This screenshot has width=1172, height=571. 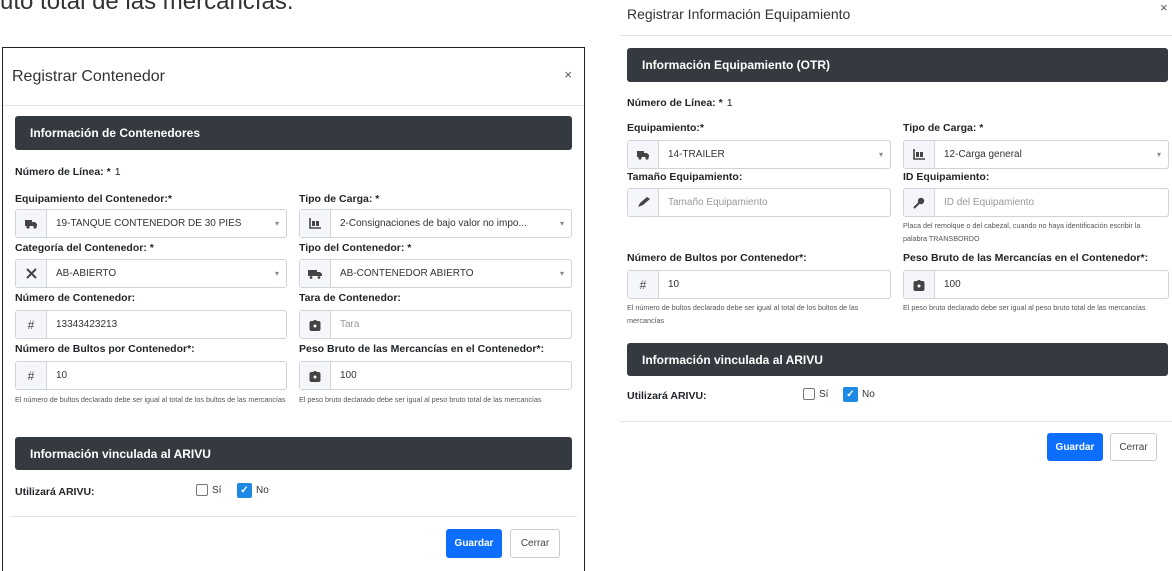 What do you see at coordinates (93, 199) in the screenshot?
I see `equipment-label: Equipamiento del Contenedor:*` at bounding box center [93, 199].